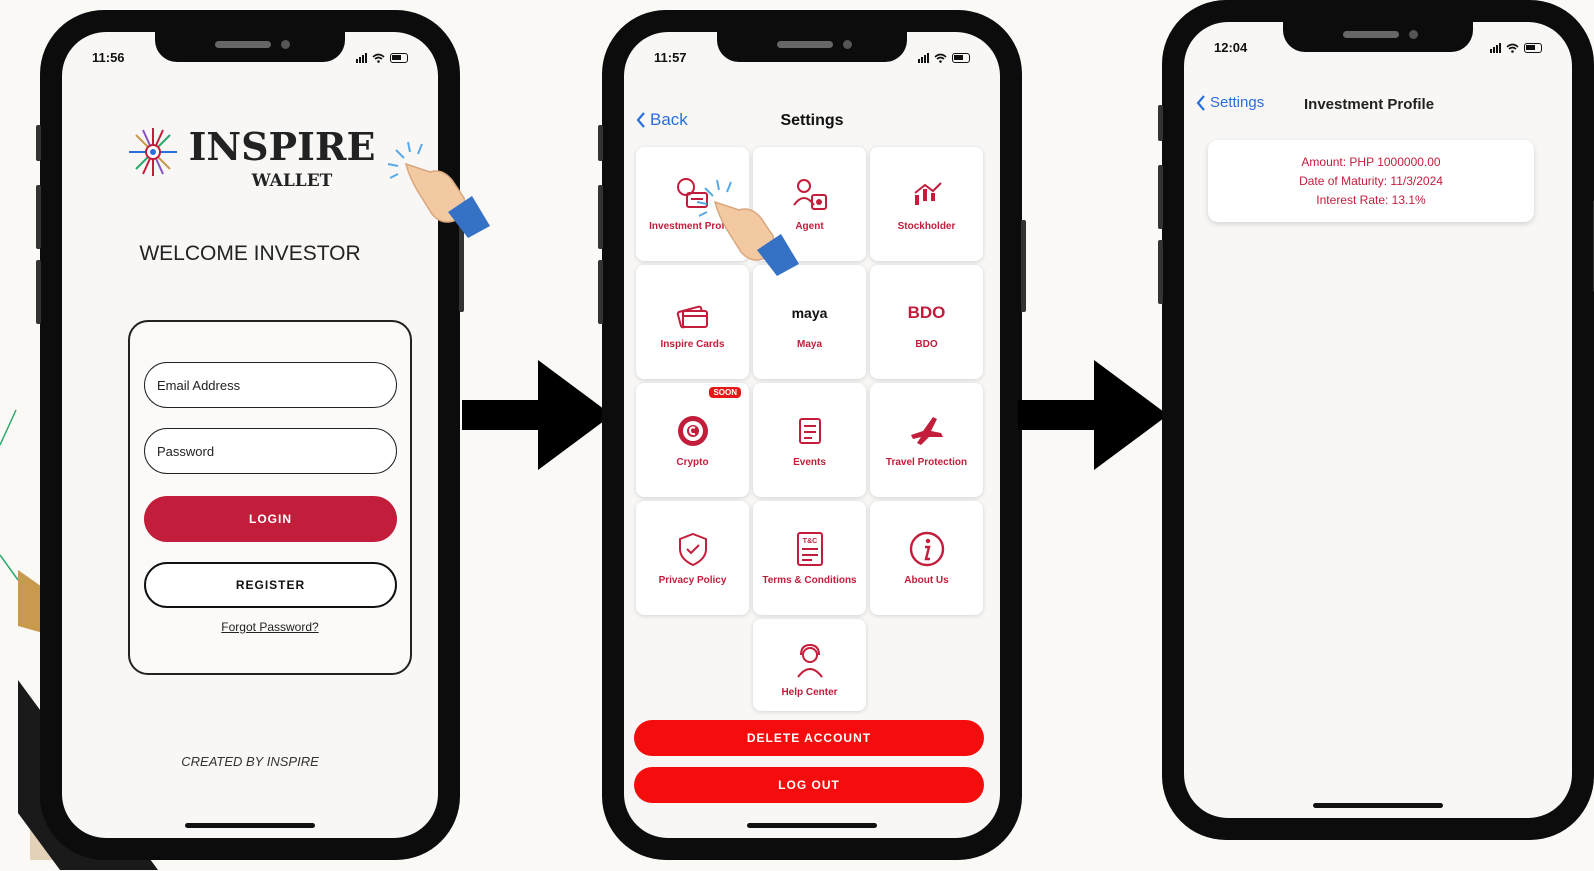  What do you see at coordinates (250, 761) in the screenshot?
I see `credit-text: CREATED BY INSPIRE` at bounding box center [250, 761].